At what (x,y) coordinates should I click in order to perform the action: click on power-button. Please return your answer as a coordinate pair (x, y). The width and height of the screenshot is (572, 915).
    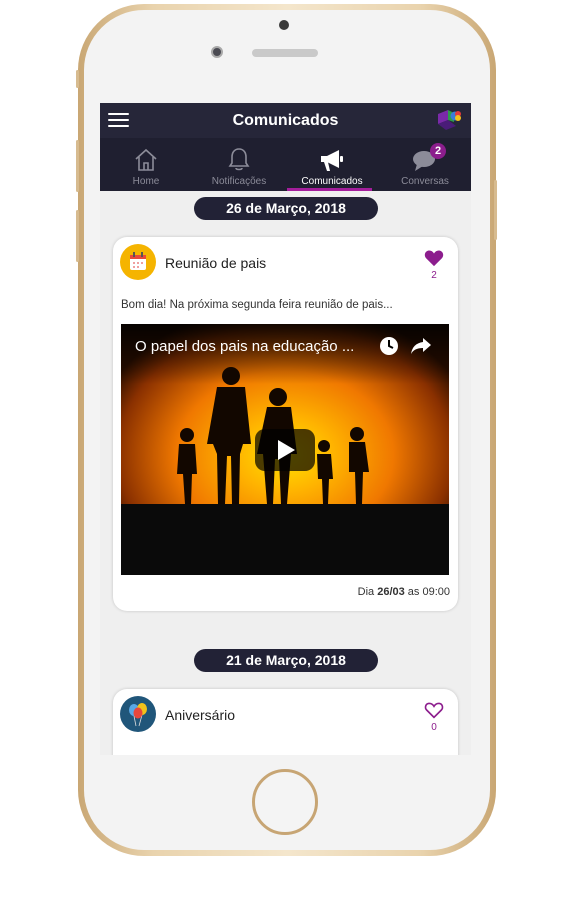
    Looking at the image, I should click on (495, 210).